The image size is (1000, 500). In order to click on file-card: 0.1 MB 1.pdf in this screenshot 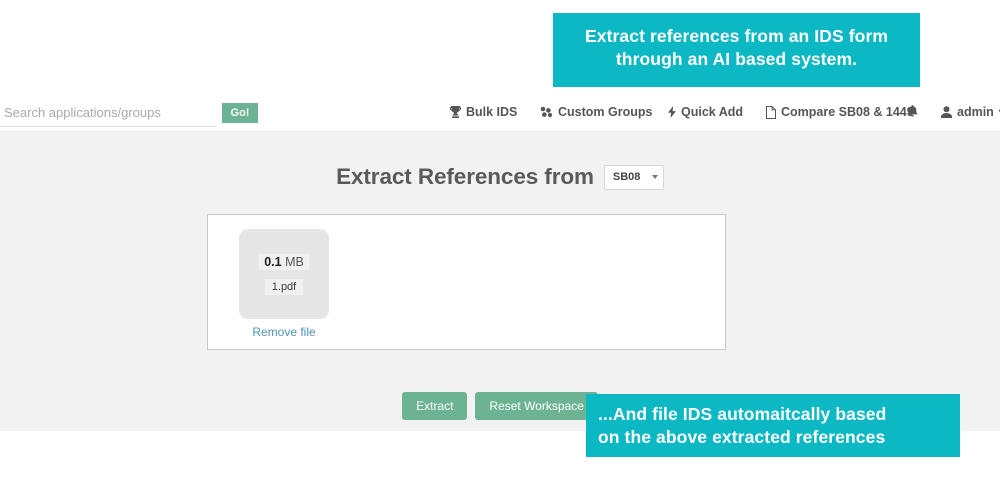, I will do `click(284, 274)`.